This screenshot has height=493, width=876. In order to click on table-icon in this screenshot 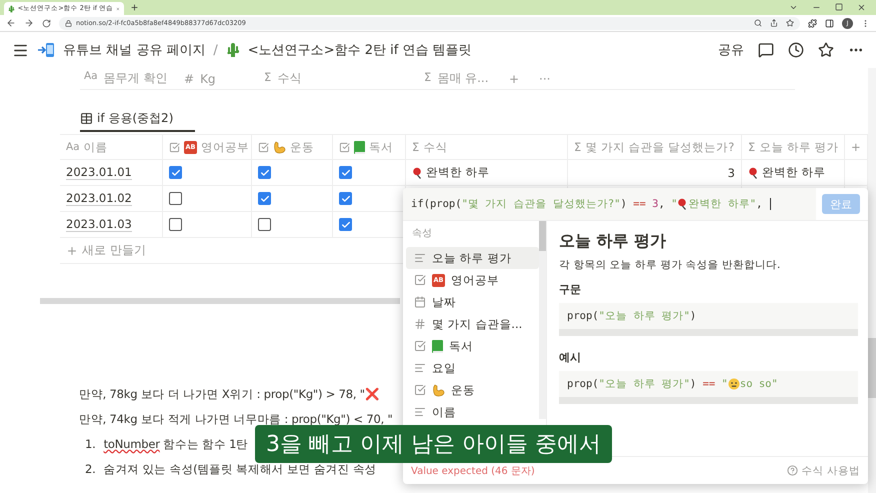, I will do `click(86, 118)`.